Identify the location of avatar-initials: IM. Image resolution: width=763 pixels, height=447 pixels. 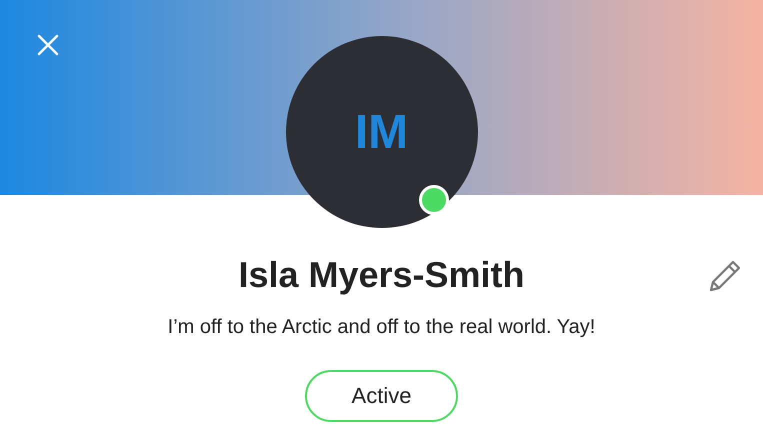
(381, 132).